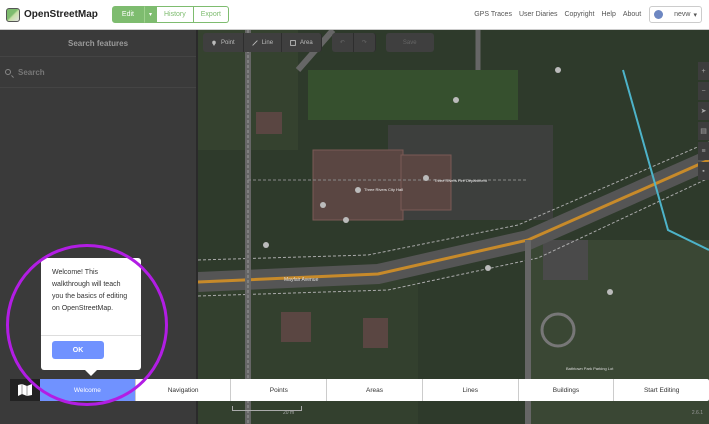  Describe the element at coordinates (590, 368) in the screenshot. I see `map-label-parking-lot: Bathtown Park Parking Lot` at that location.